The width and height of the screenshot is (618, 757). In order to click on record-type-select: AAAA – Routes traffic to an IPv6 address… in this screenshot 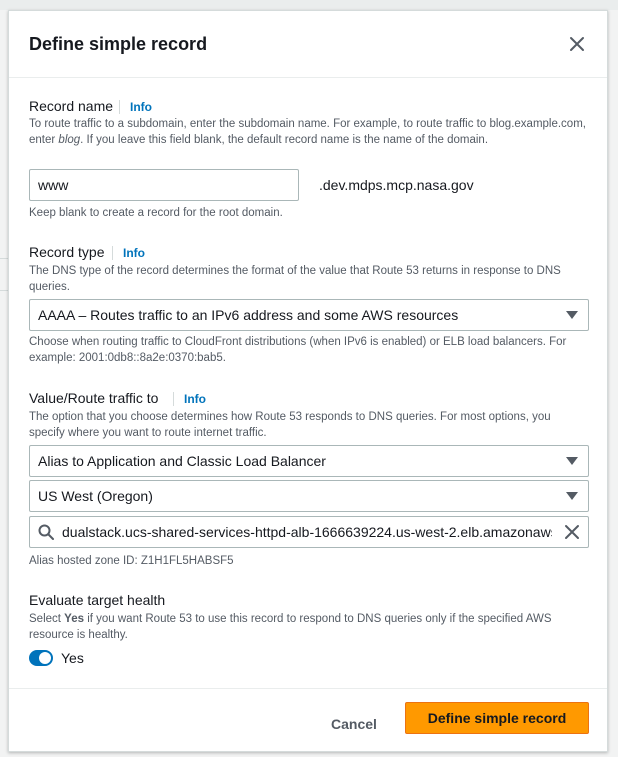, I will do `click(309, 315)`.